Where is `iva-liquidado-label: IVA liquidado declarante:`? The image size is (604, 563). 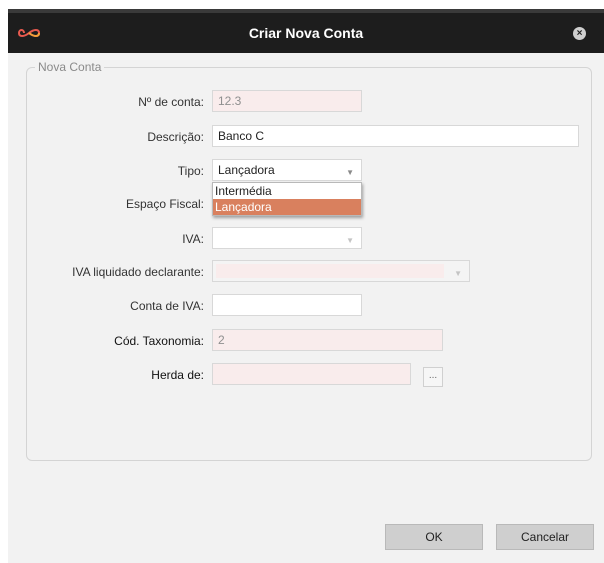
iva-liquidado-label: IVA liquidado declarante: is located at coordinates (138, 272).